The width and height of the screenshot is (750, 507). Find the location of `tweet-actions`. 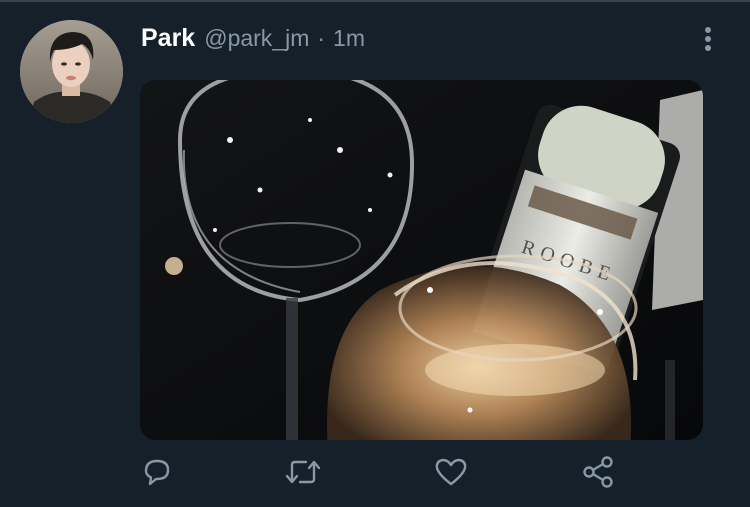

tweet-actions is located at coordinates (375, 474).